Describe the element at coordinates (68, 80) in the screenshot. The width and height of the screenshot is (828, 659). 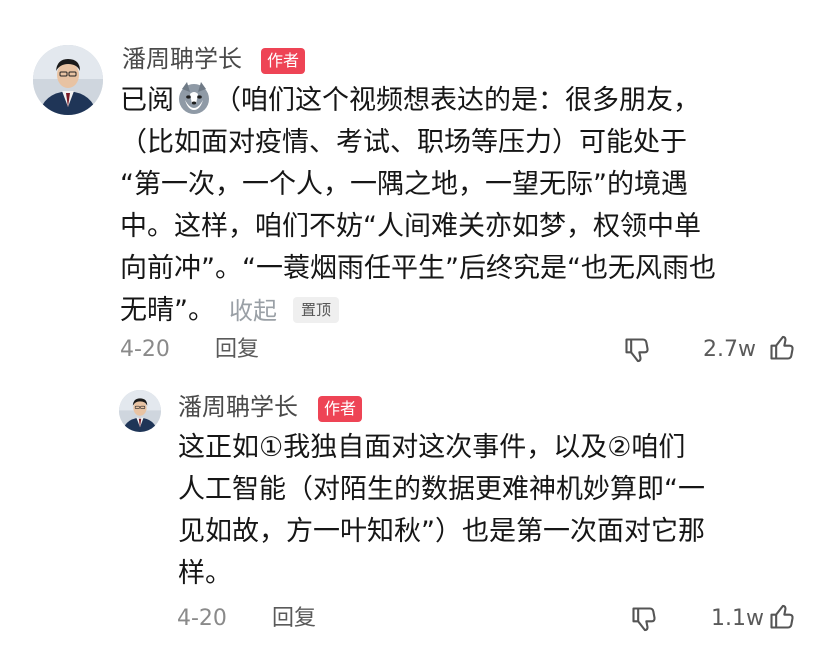
I see `avatar` at that location.